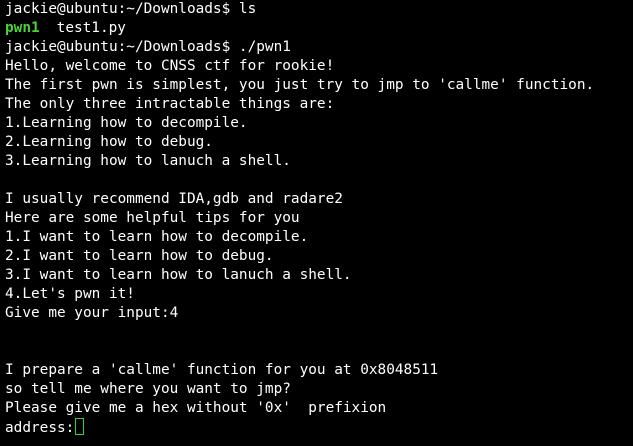 The height and width of the screenshot is (446, 633). What do you see at coordinates (178, 275) in the screenshot?
I see `terminal-line: 3.I want to learn how to lanuch a shell.` at bounding box center [178, 275].